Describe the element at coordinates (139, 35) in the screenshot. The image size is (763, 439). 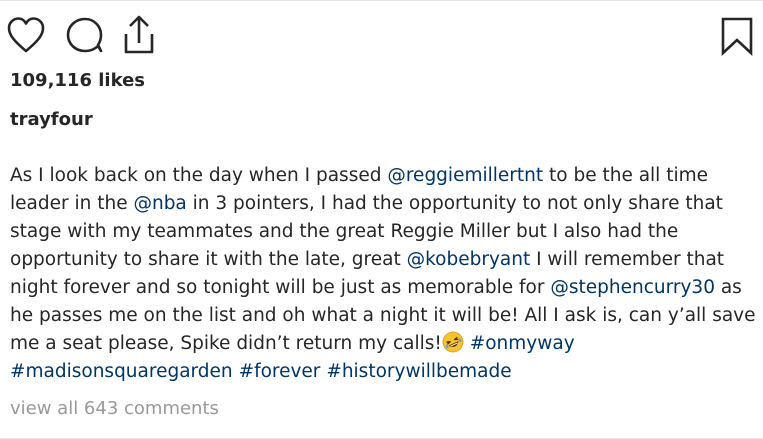
I see `share-icon` at that location.